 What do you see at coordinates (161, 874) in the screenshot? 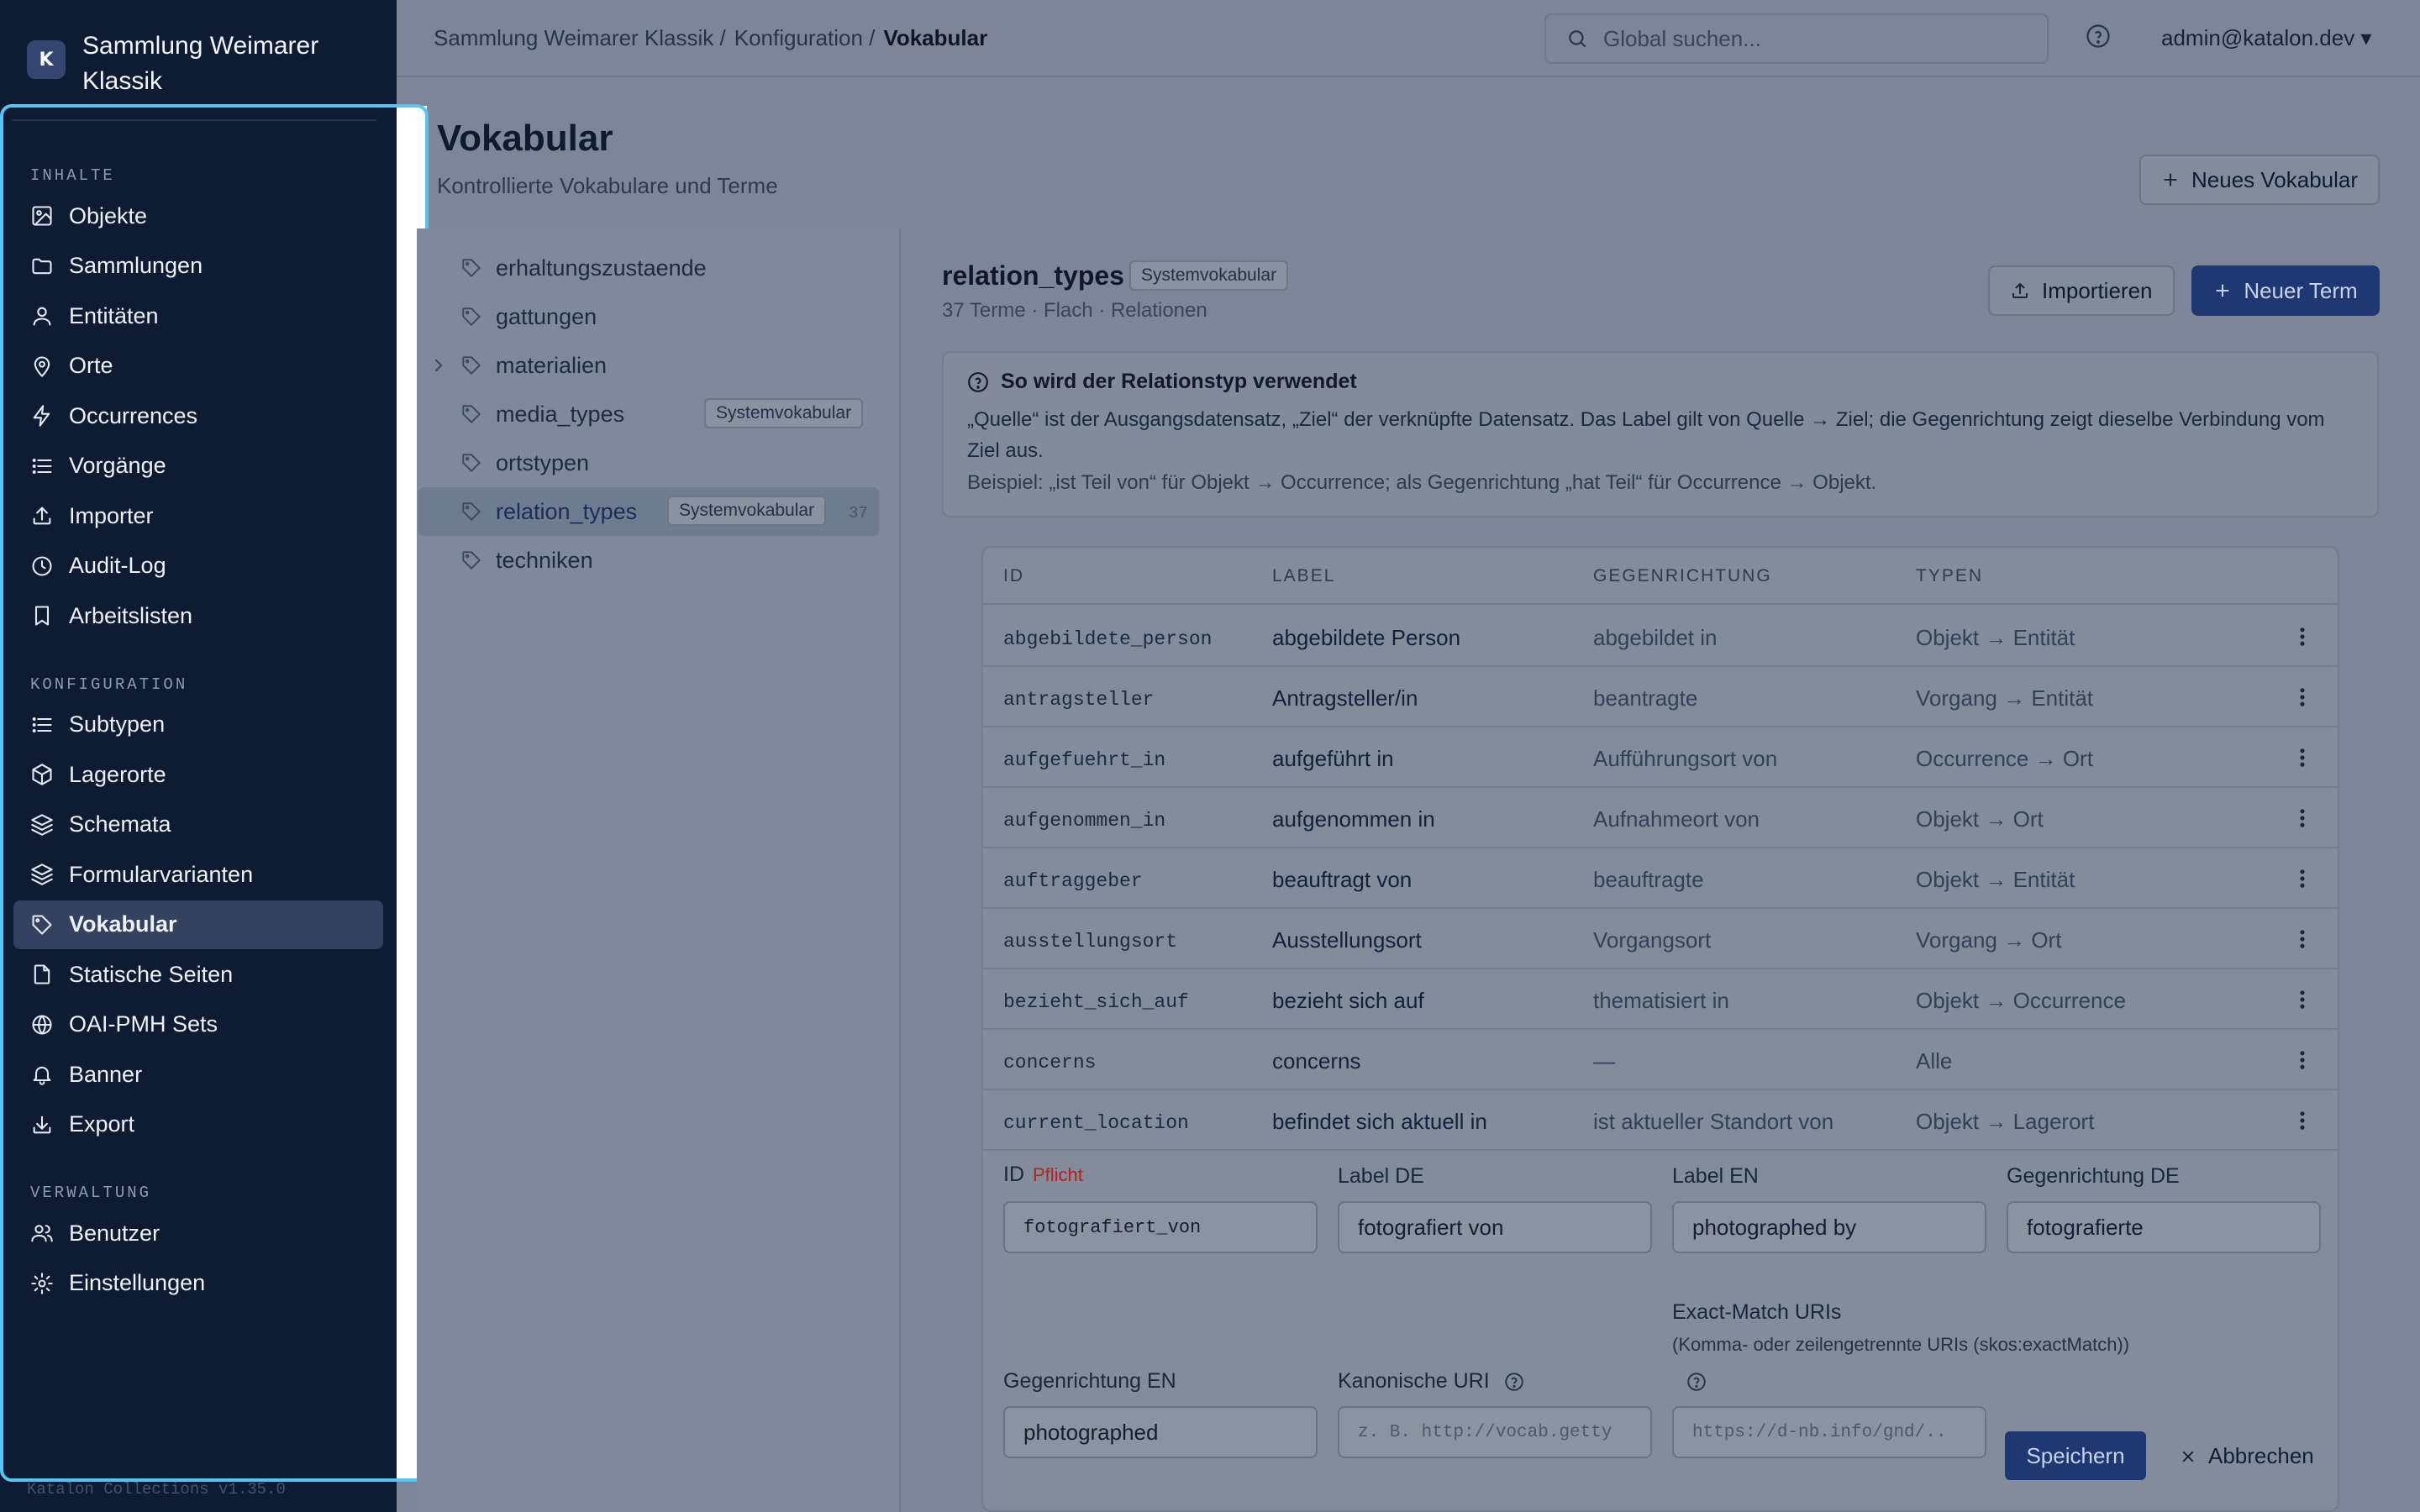
I see `sidebar-item-label: Formularvarianten` at bounding box center [161, 874].